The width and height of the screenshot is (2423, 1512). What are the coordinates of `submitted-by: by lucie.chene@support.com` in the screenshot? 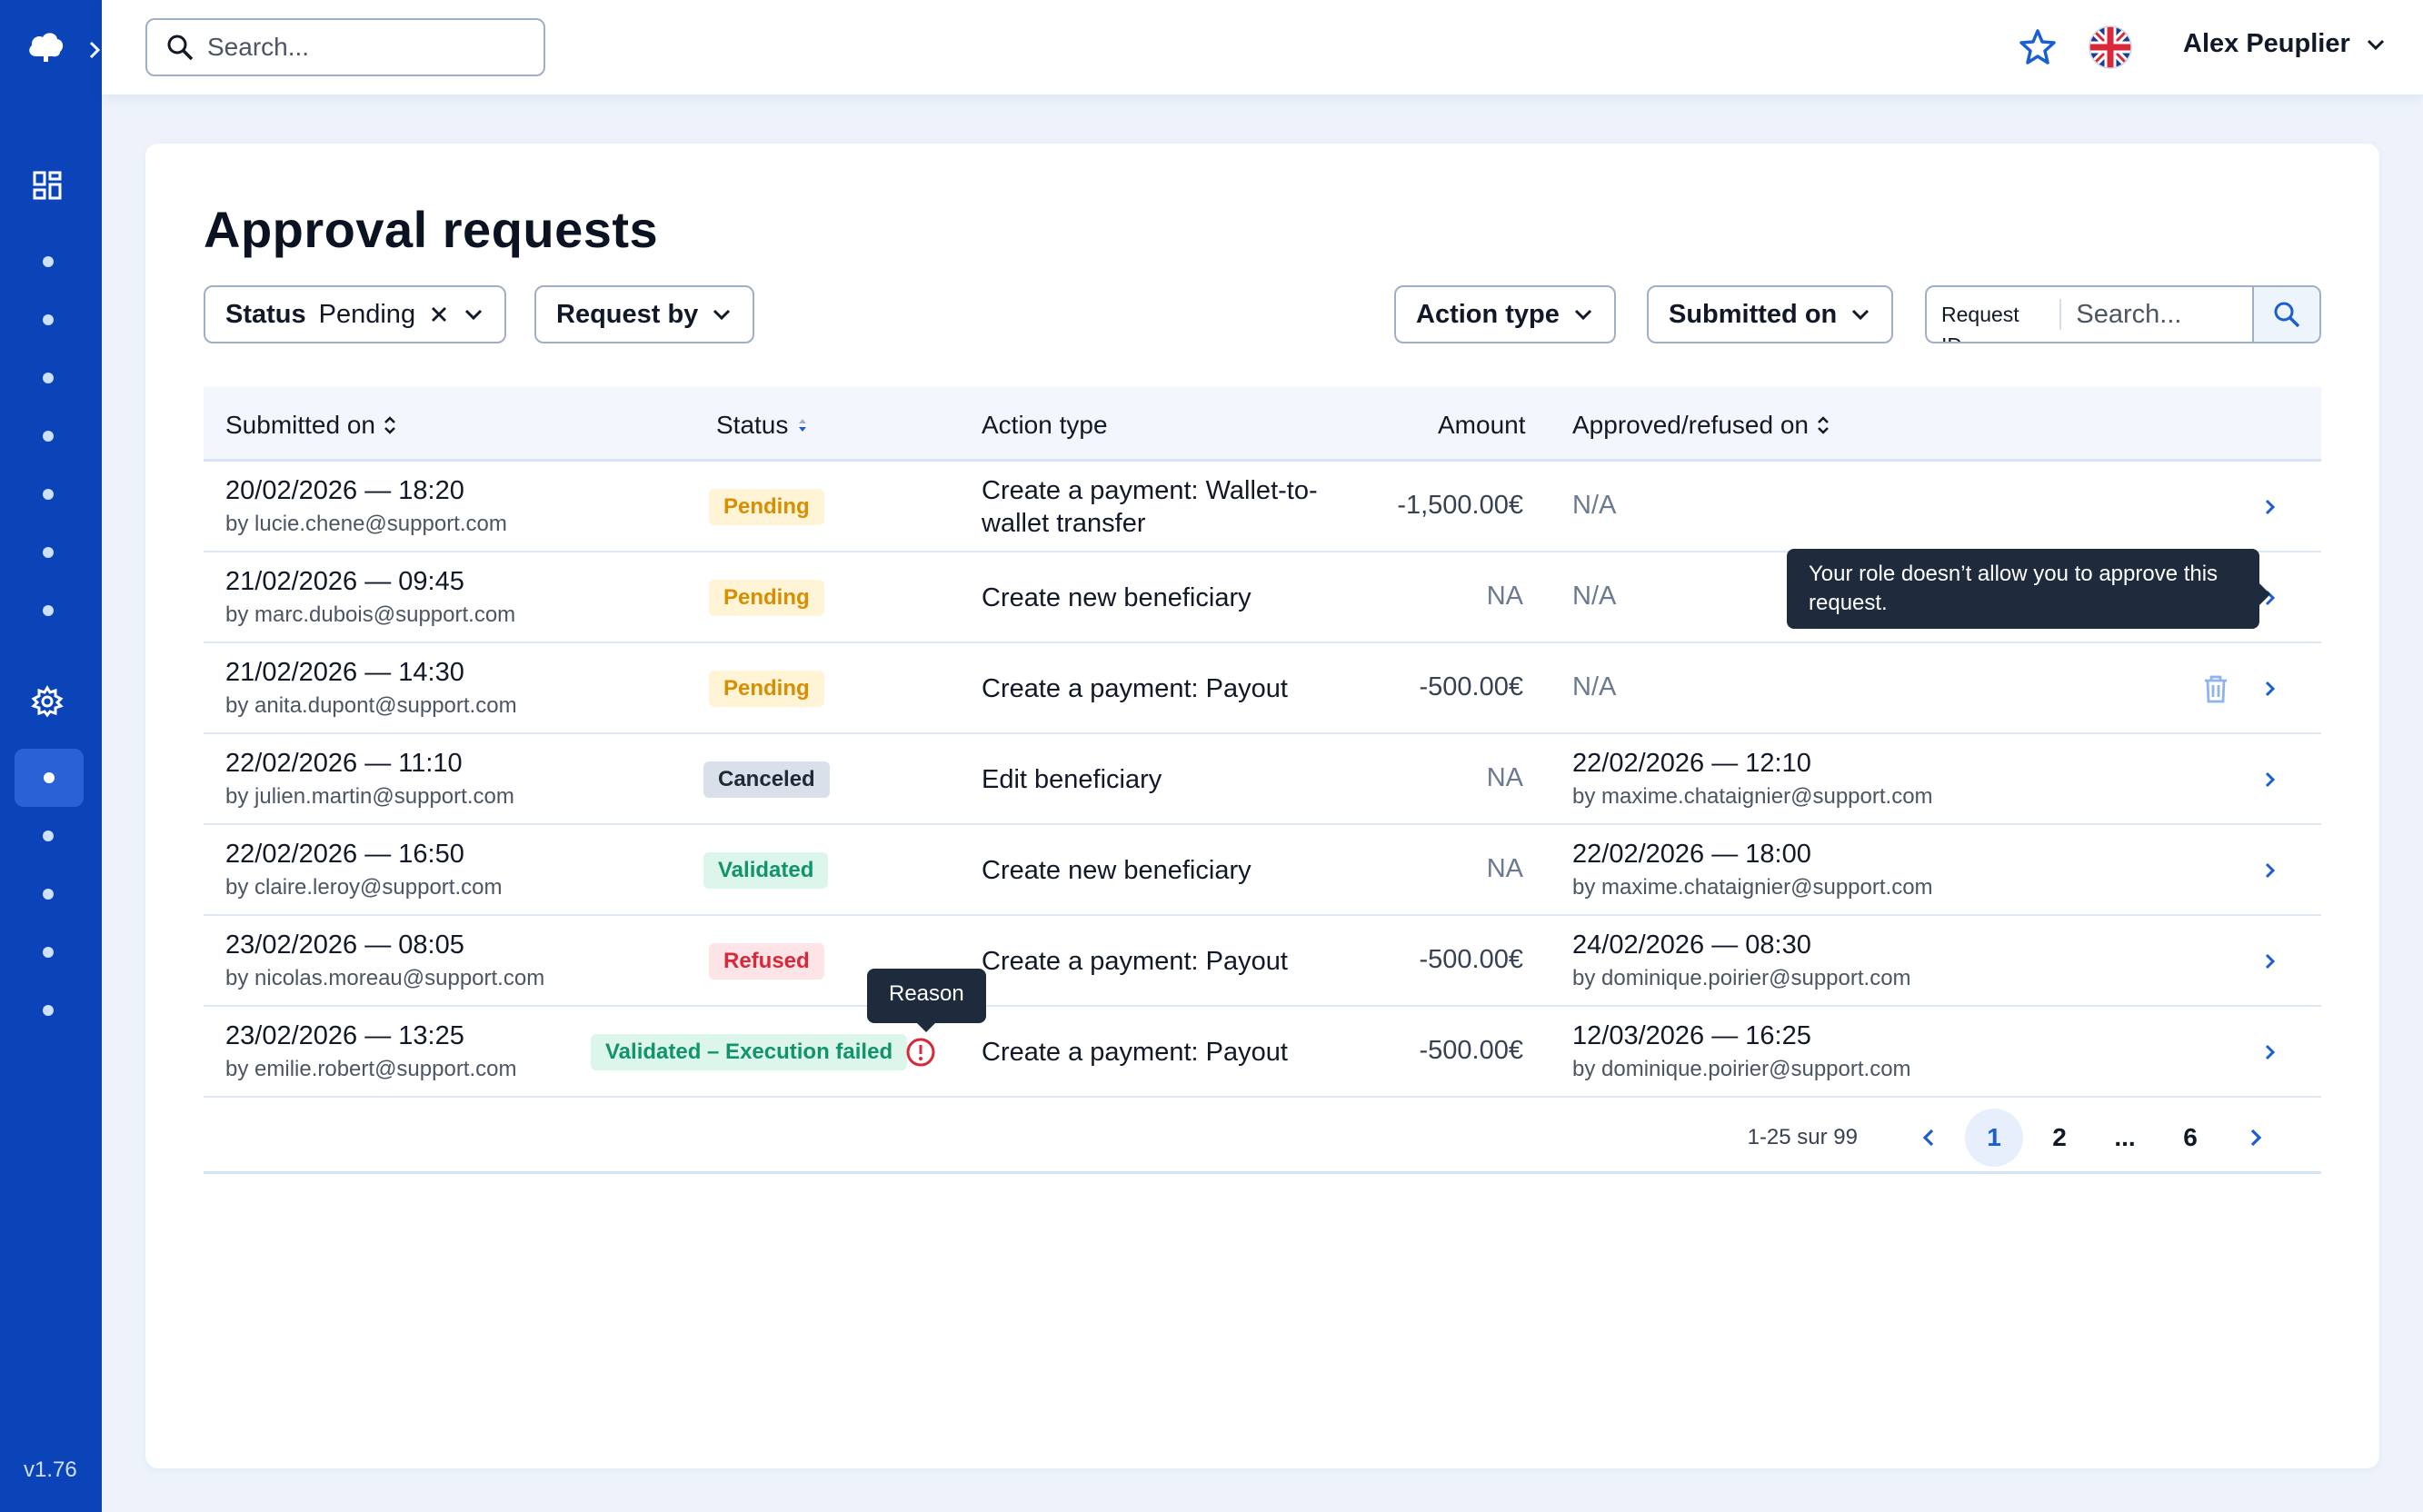 It's located at (366, 524).